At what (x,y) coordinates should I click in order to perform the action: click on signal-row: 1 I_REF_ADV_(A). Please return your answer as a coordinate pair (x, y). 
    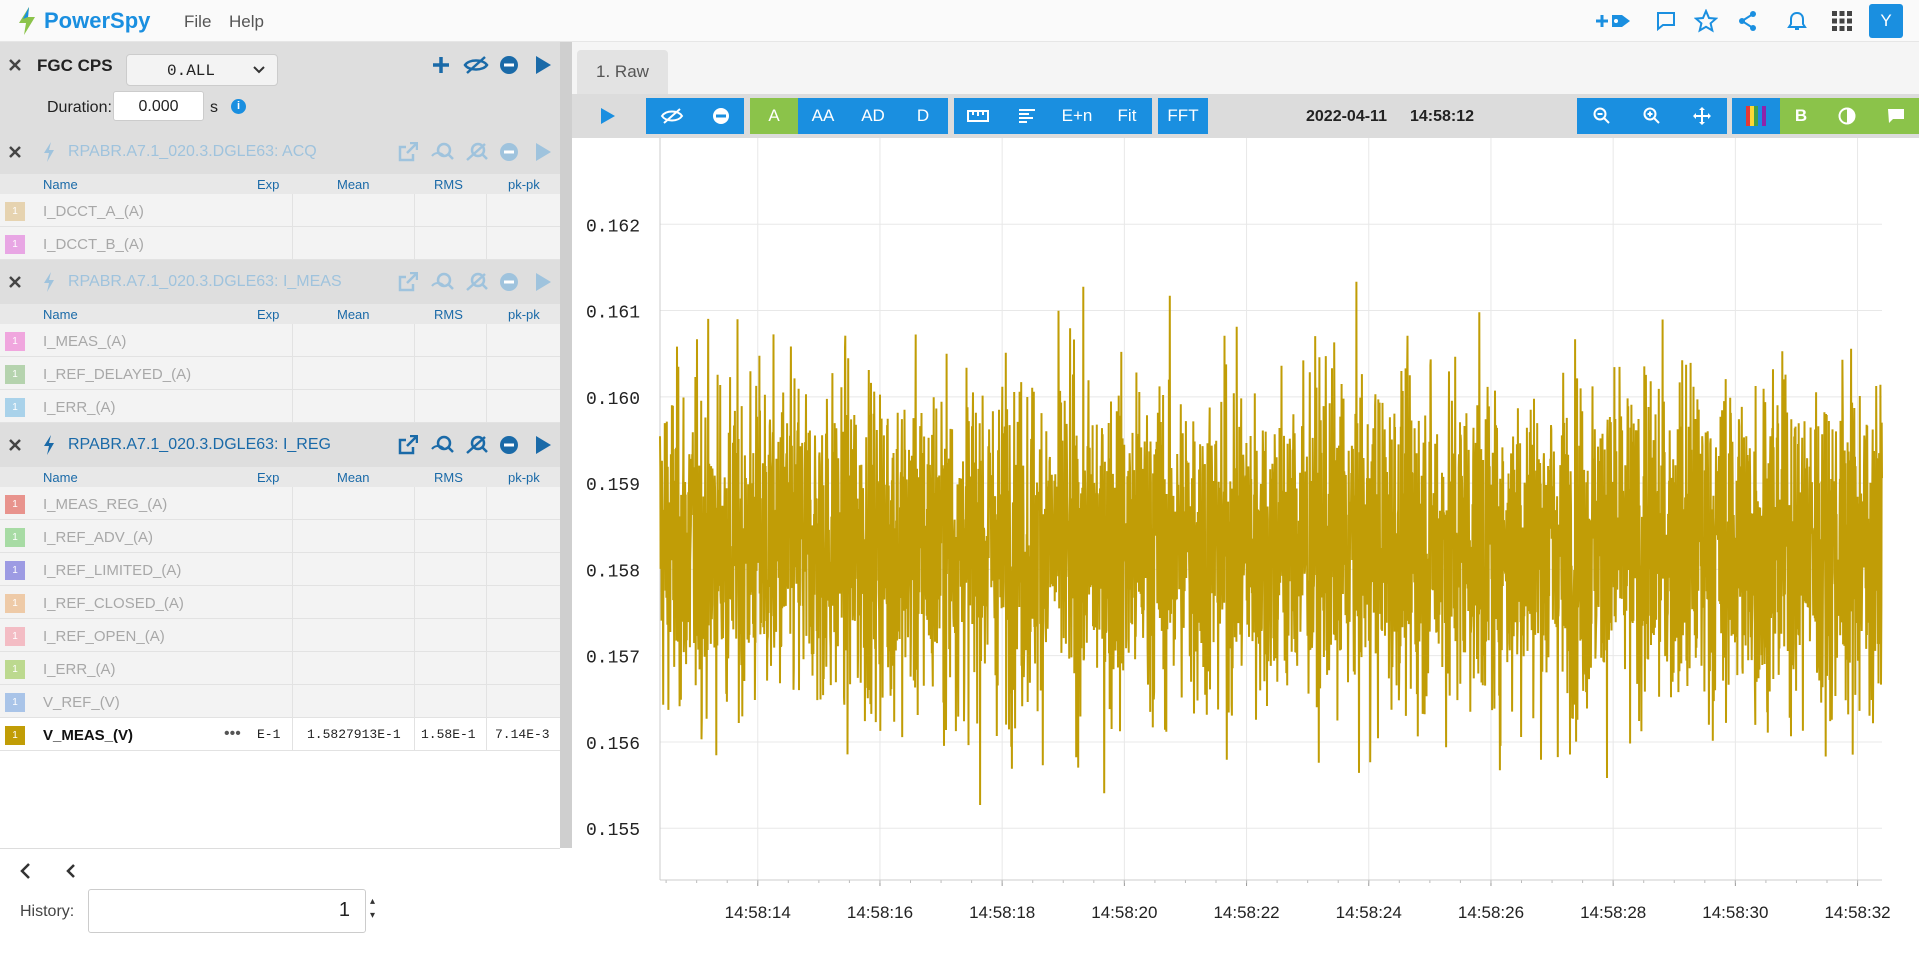
    Looking at the image, I should click on (280, 536).